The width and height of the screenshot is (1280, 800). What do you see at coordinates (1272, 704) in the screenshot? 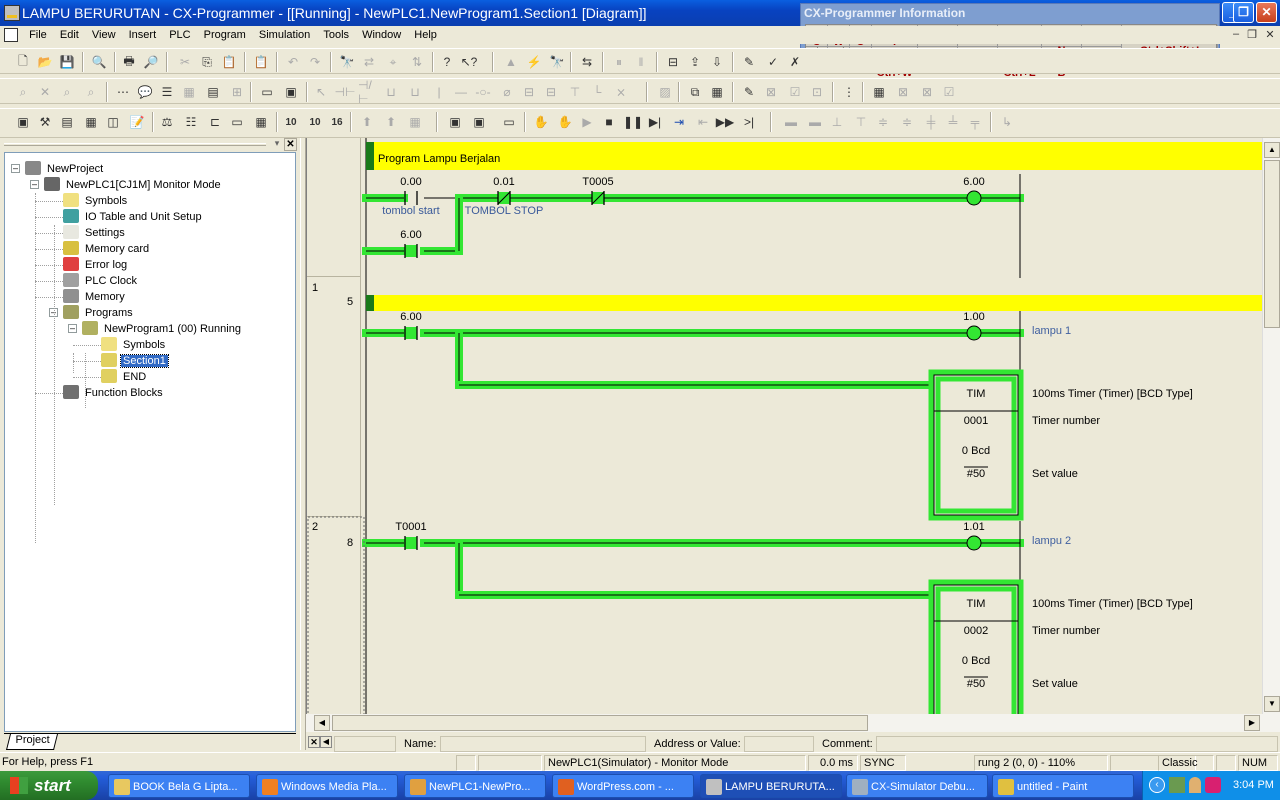
I see `scroll-down-icon: ▼` at bounding box center [1272, 704].